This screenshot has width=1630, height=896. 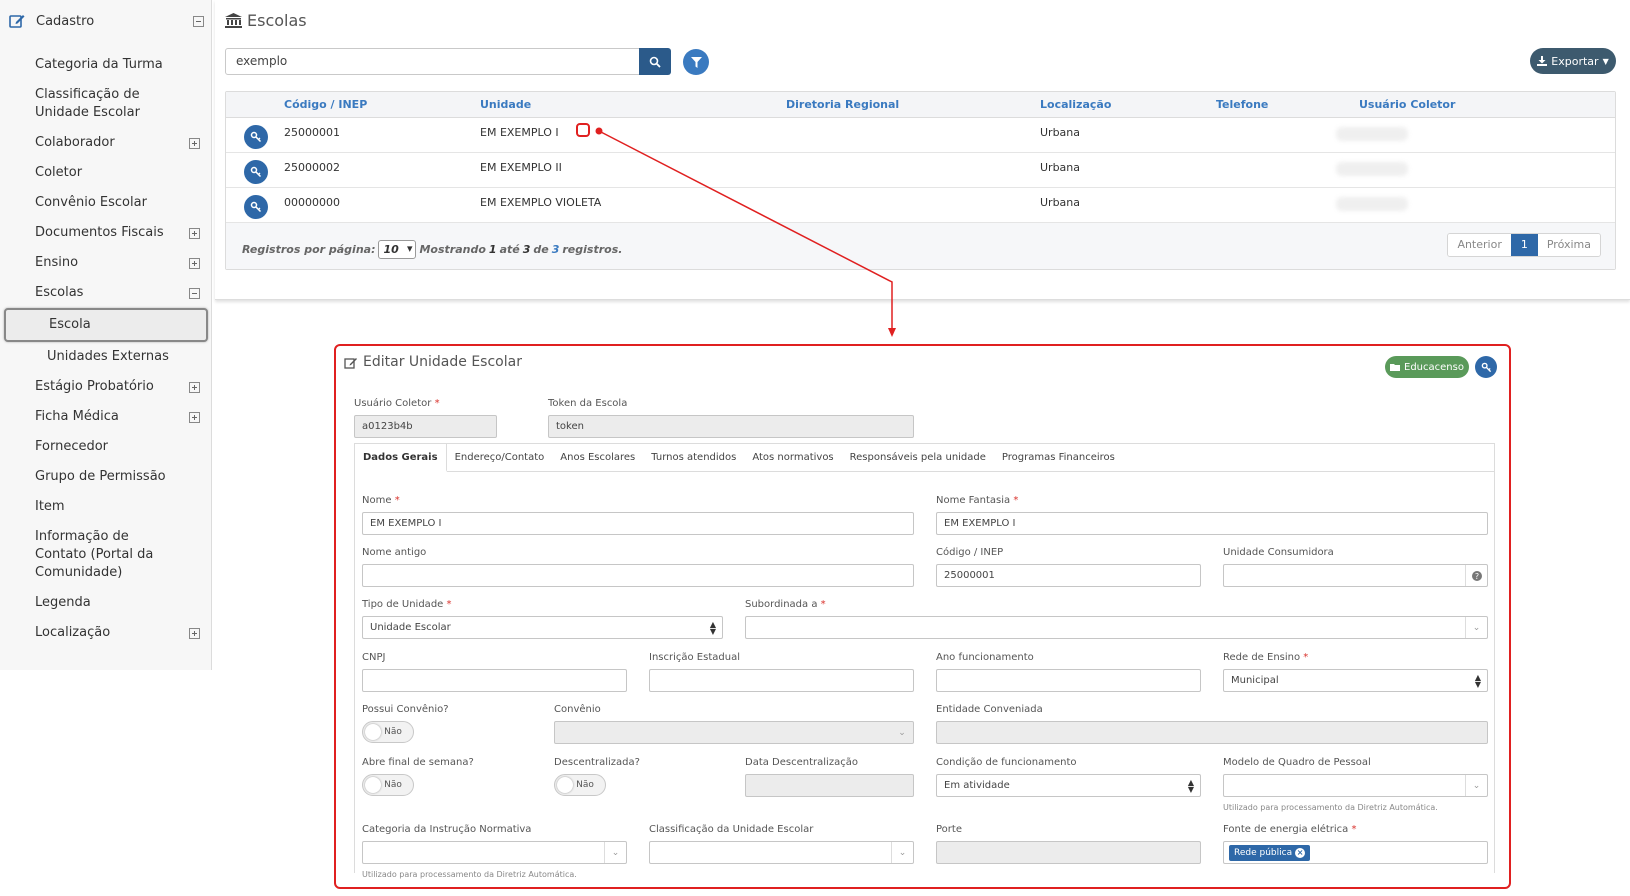 What do you see at coordinates (1573, 61) in the screenshot?
I see `export-button: Exportar ▼` at bounding box center [1573, 61].